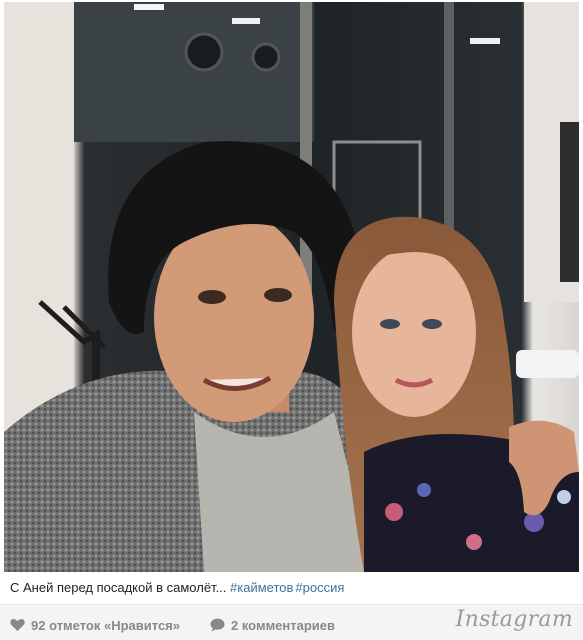  Describe the element at coordinates (105, 625) in the screenshot. I see `likes-label: 92 отметок «Нравится»` at that location.